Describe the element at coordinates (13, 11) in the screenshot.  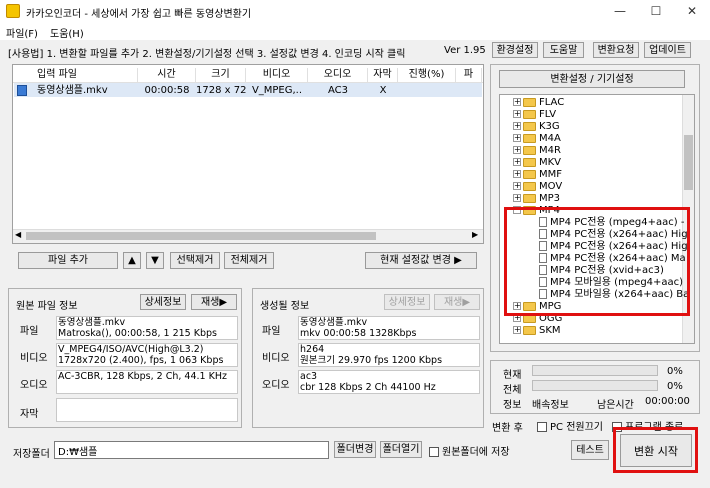
I see `app-icon` at that location.